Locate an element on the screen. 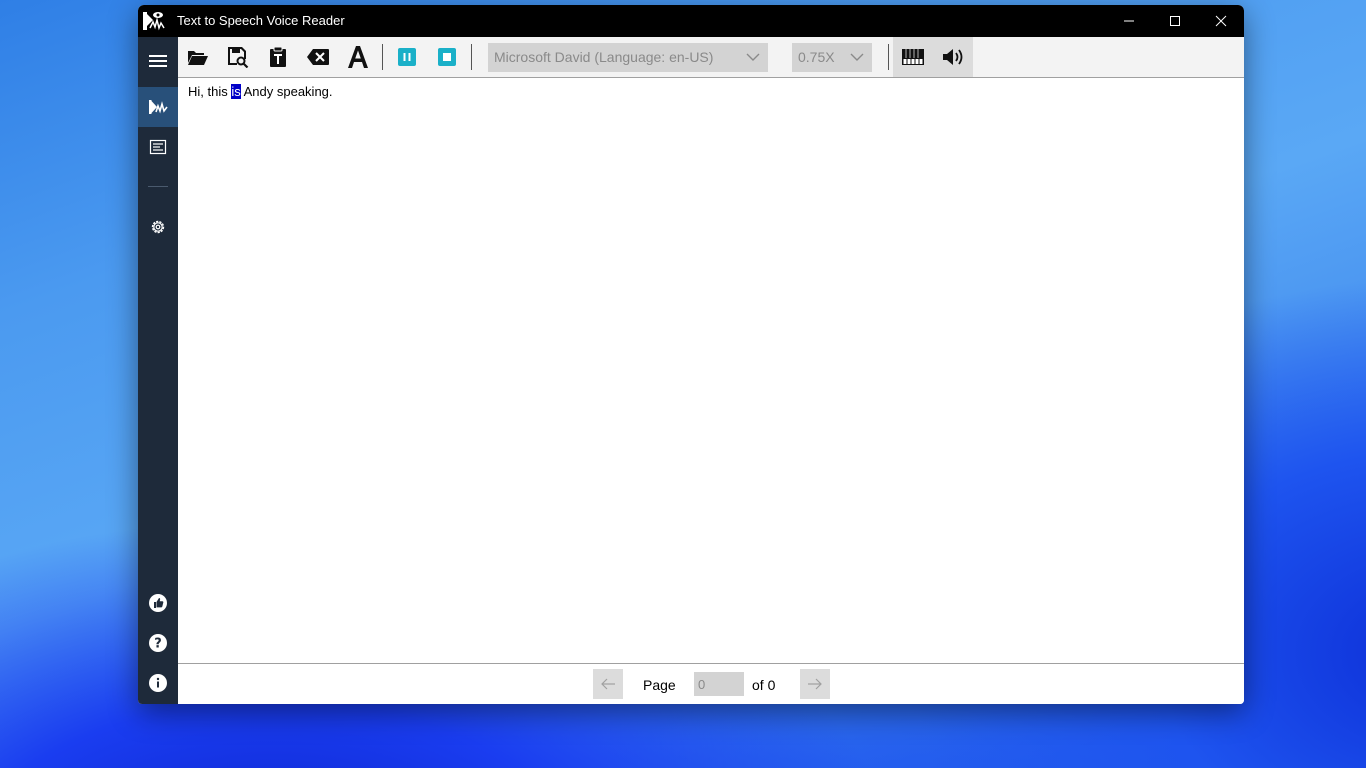  next-page-button is located at coordinates (815, 684).